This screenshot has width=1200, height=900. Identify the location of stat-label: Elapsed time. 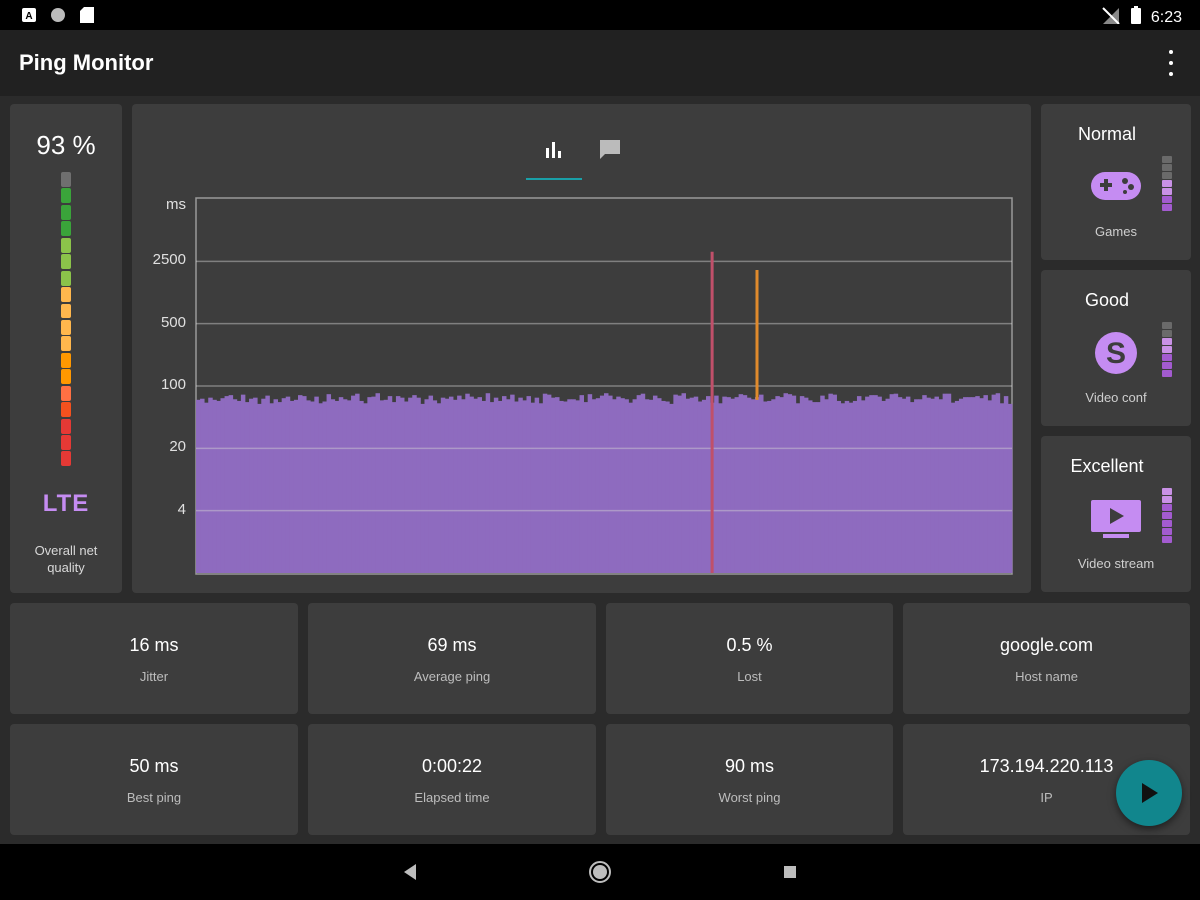
(452, 797).